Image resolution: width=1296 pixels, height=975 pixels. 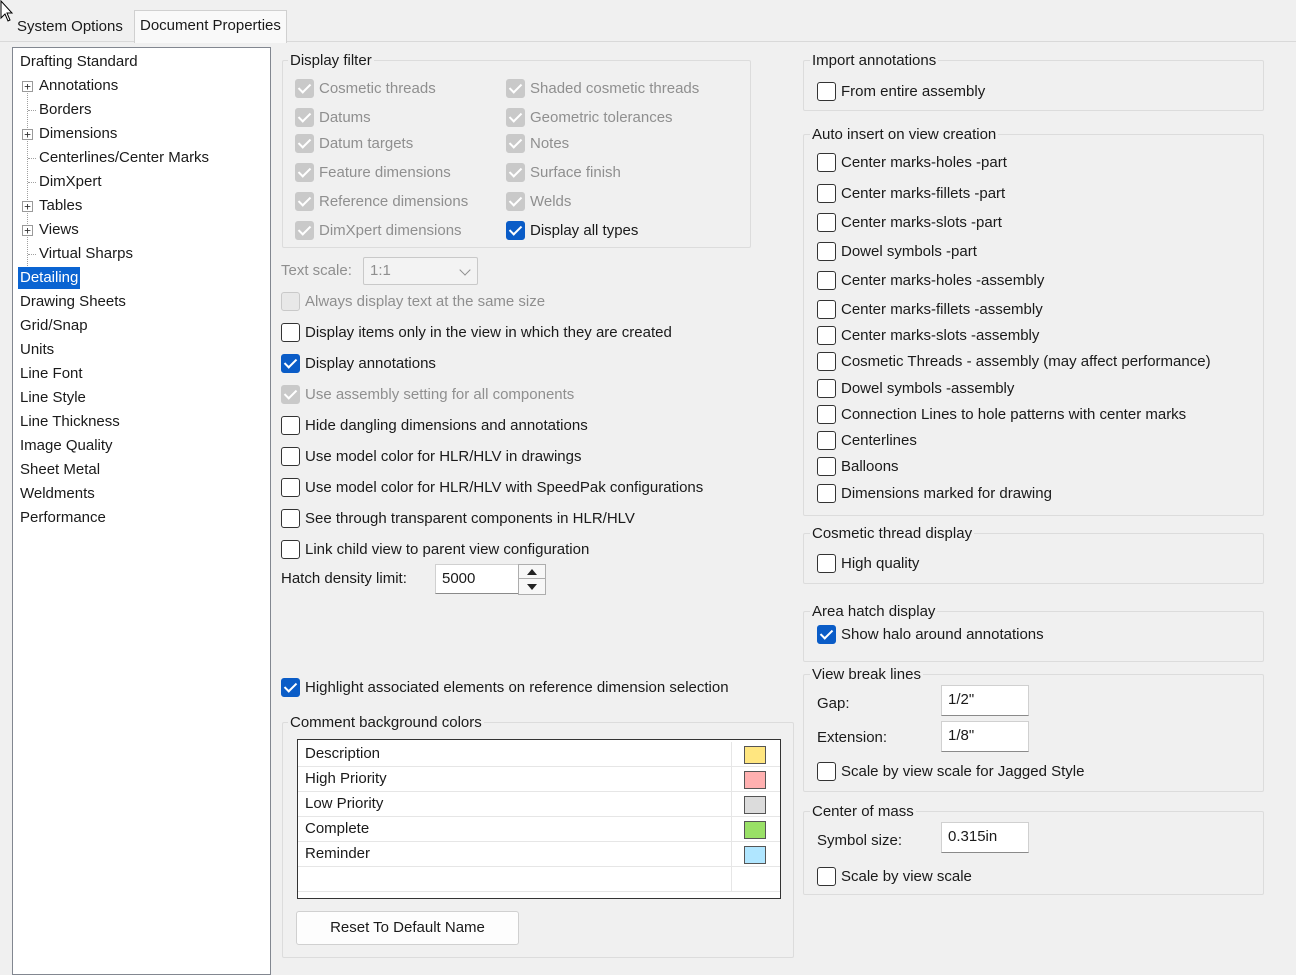 I want to click on color-row-high-priority: High Priority, so click(x=539, y=779).